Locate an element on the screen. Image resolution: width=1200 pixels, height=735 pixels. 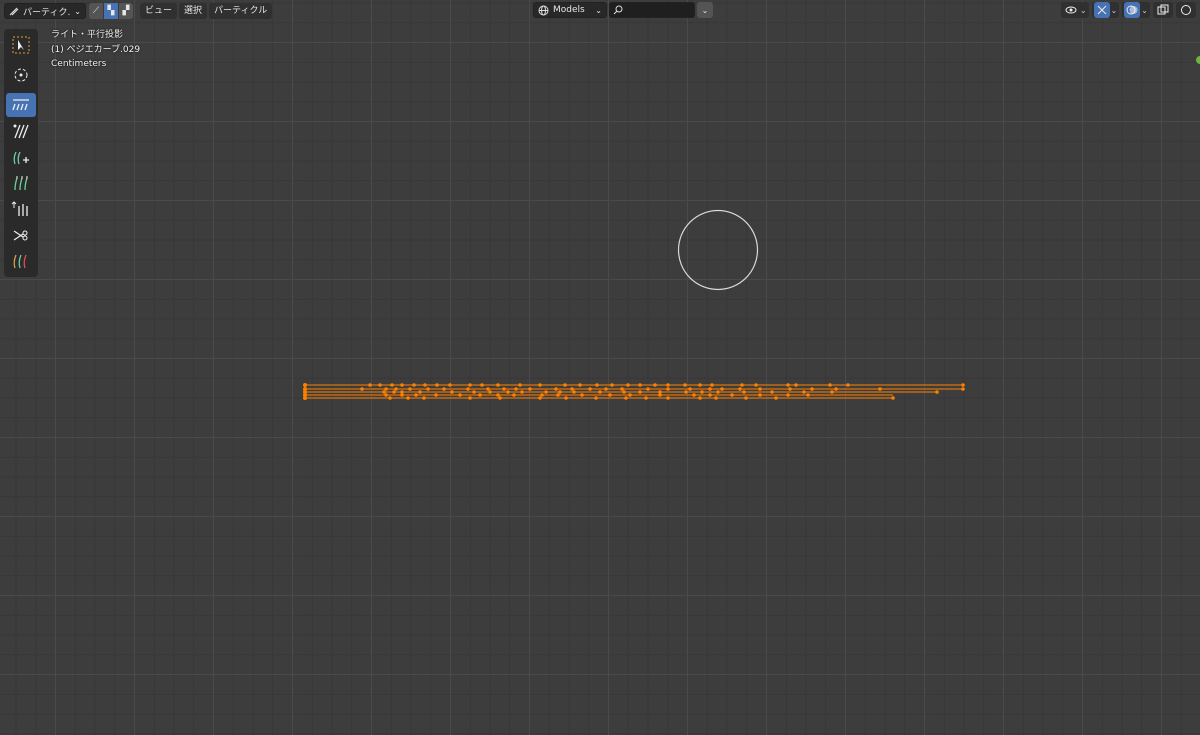
solid-shading-button is located at coordinates (1186, 10).